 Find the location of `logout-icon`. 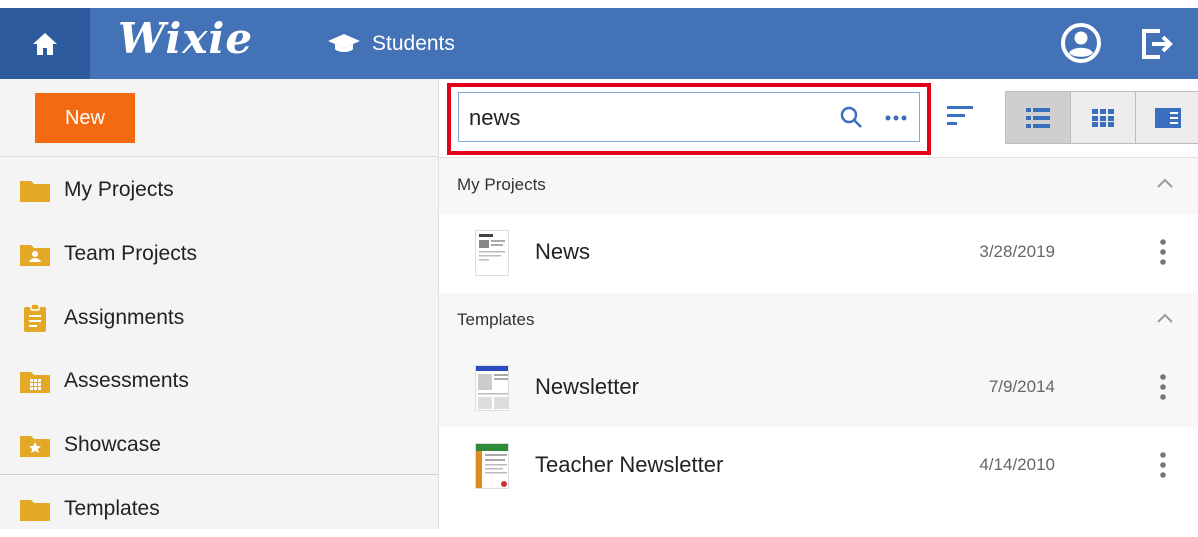

logout-icon is located at coordinates (1157, 44).